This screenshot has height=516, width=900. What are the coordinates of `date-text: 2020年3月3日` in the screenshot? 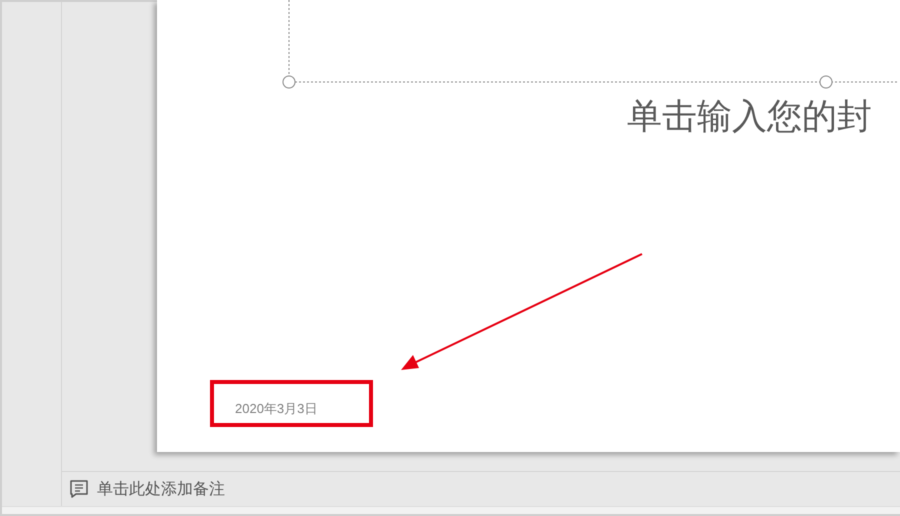 It's located at (276, 408).